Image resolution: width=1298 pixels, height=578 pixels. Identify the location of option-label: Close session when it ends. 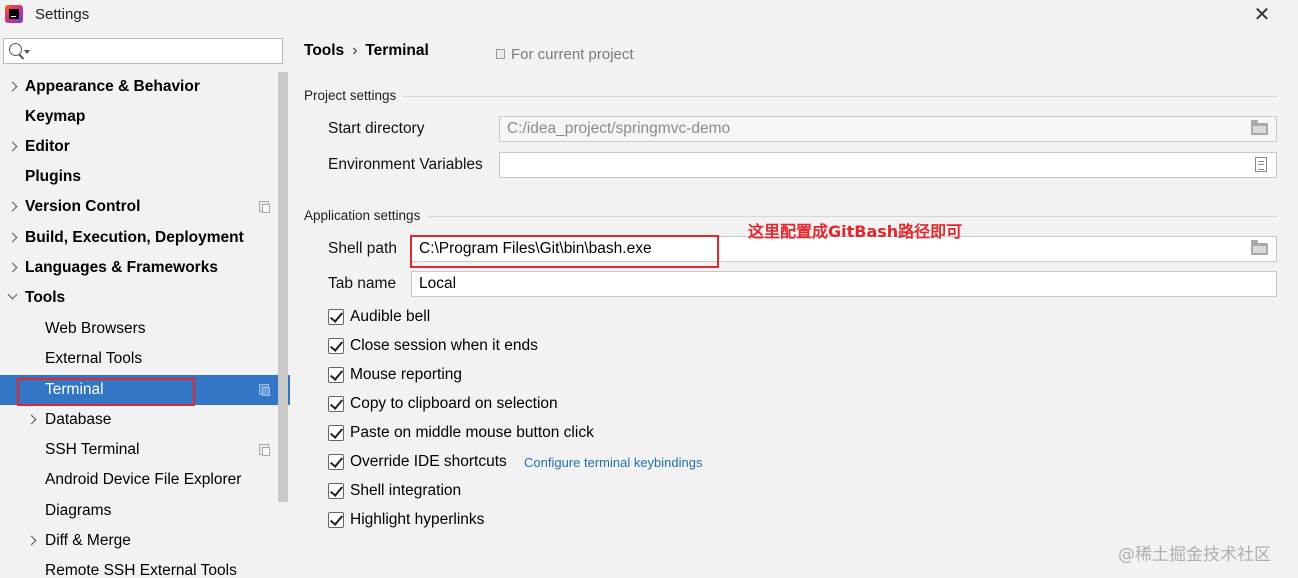
(444, 345).